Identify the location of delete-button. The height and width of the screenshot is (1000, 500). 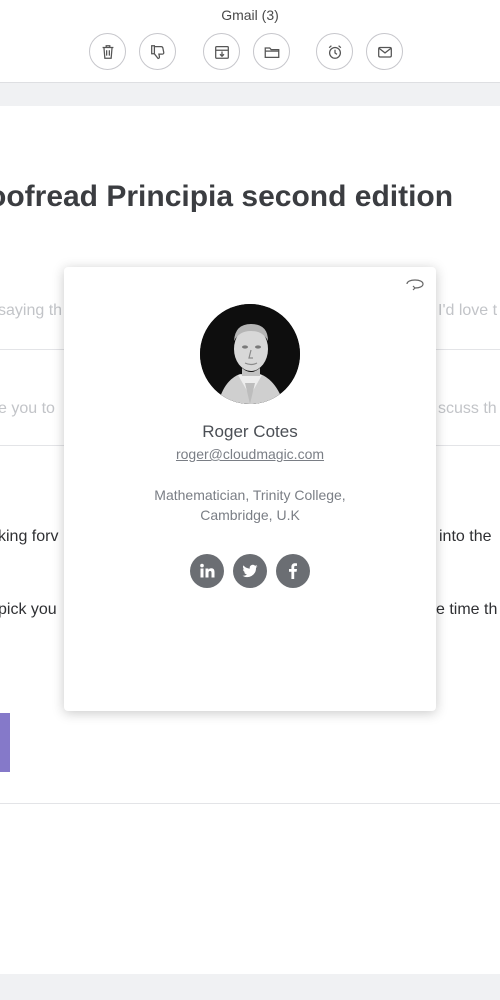
(107, 51).